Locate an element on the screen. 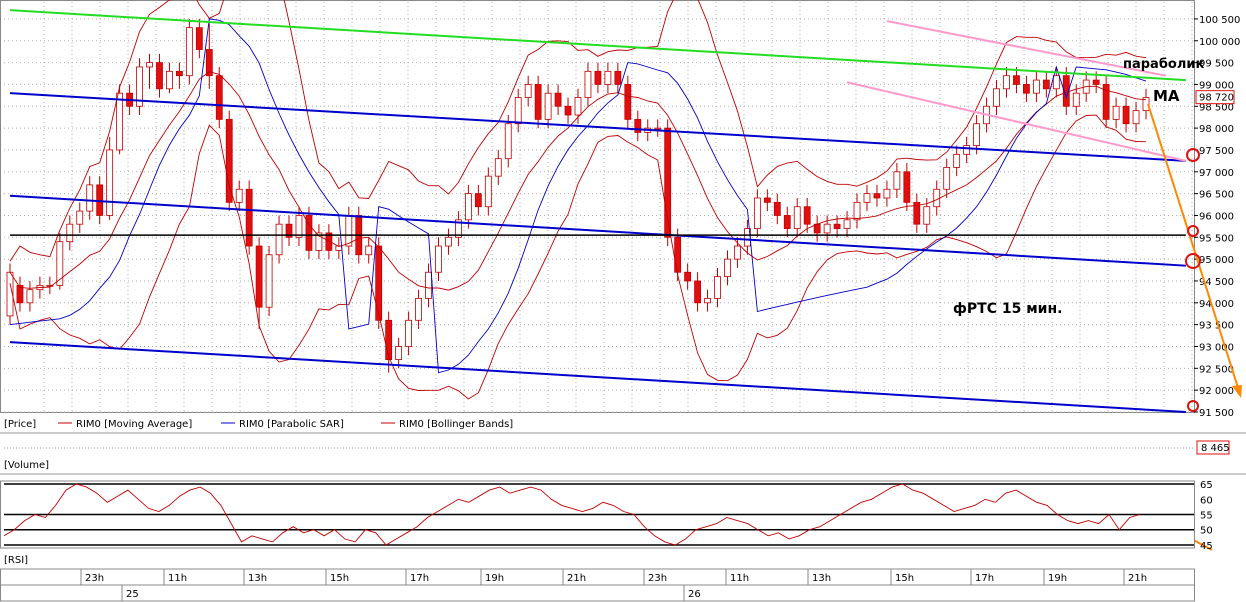 This screenshot has width=1246, height=602. rsi-pane: 65 60 55 50 45 is located at coordinates (606, 516).